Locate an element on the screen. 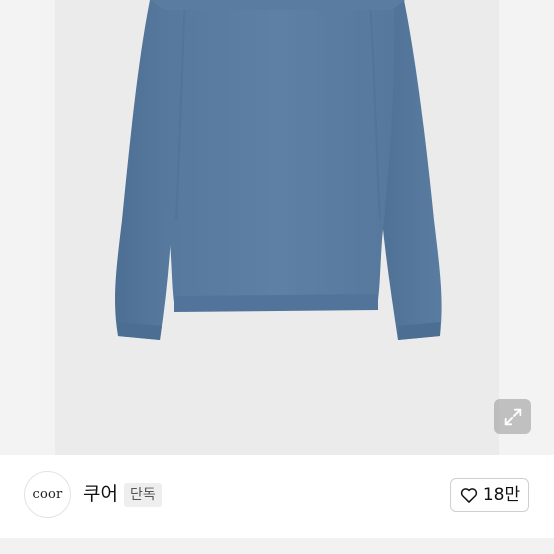 The width and height of the screenshot is (554, 554). heart-outline-icon is located at coordinates (469, 495).